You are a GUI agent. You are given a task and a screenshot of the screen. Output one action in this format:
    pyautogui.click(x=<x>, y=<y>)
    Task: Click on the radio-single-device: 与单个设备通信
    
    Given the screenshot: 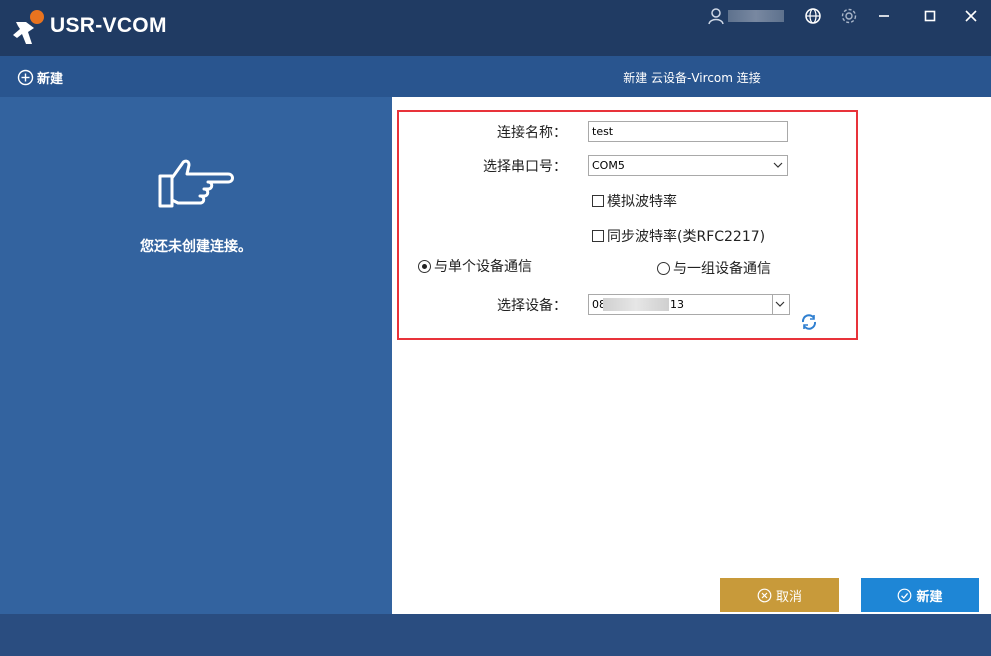 What is the action you would take?
    pyautogui.click(x=475, y=266)
    